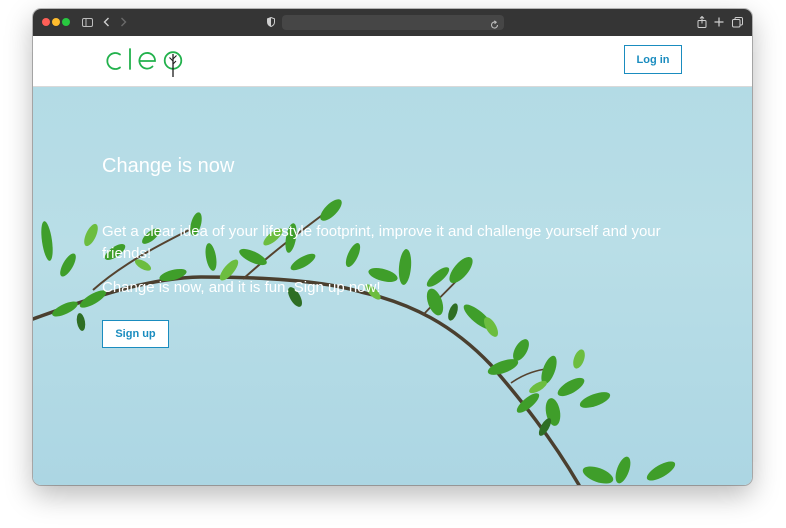 The image size is (786, 528). What do you see at coordinates (56, 22) in the screenshot?
I see `minimize-window-button` at bounding box center [56, 22].